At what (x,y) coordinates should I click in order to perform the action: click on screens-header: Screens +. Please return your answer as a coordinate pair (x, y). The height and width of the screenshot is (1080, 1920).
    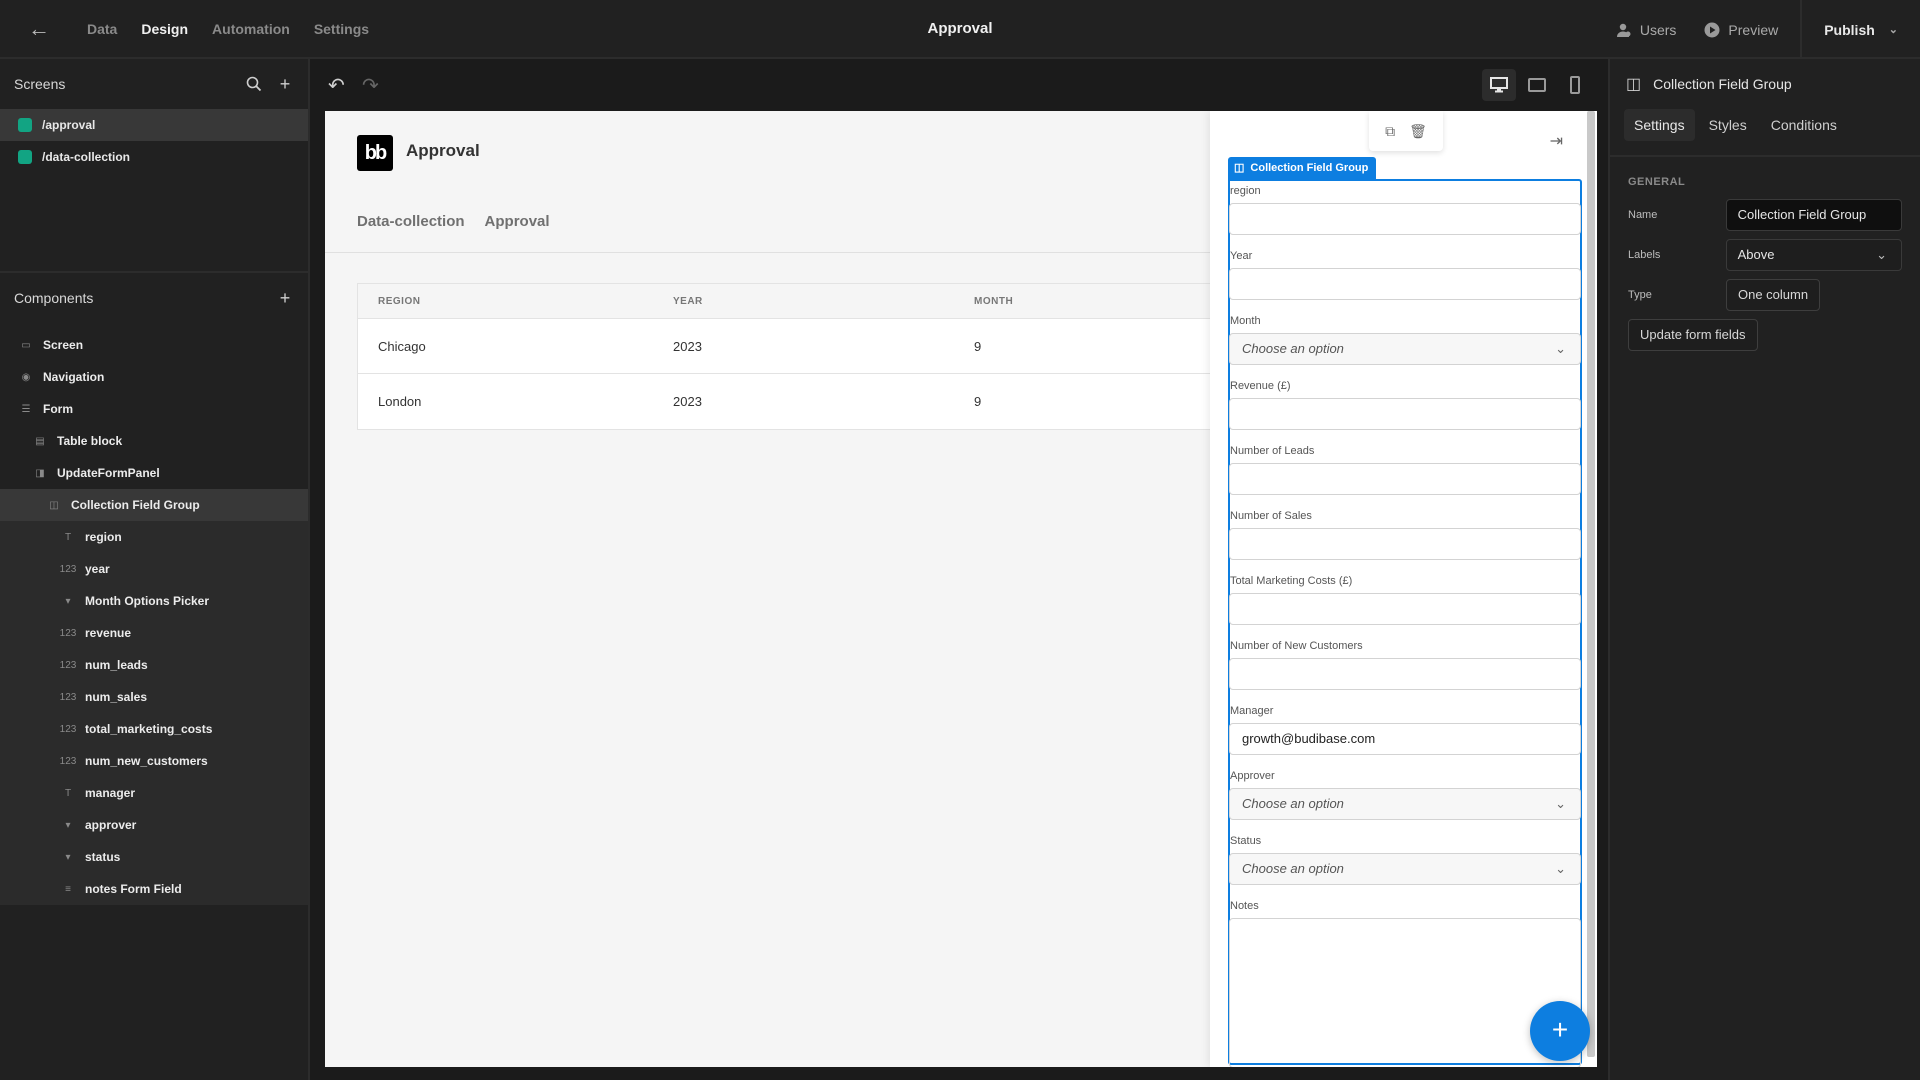
    Looking at the image, I should click on (154, 84).